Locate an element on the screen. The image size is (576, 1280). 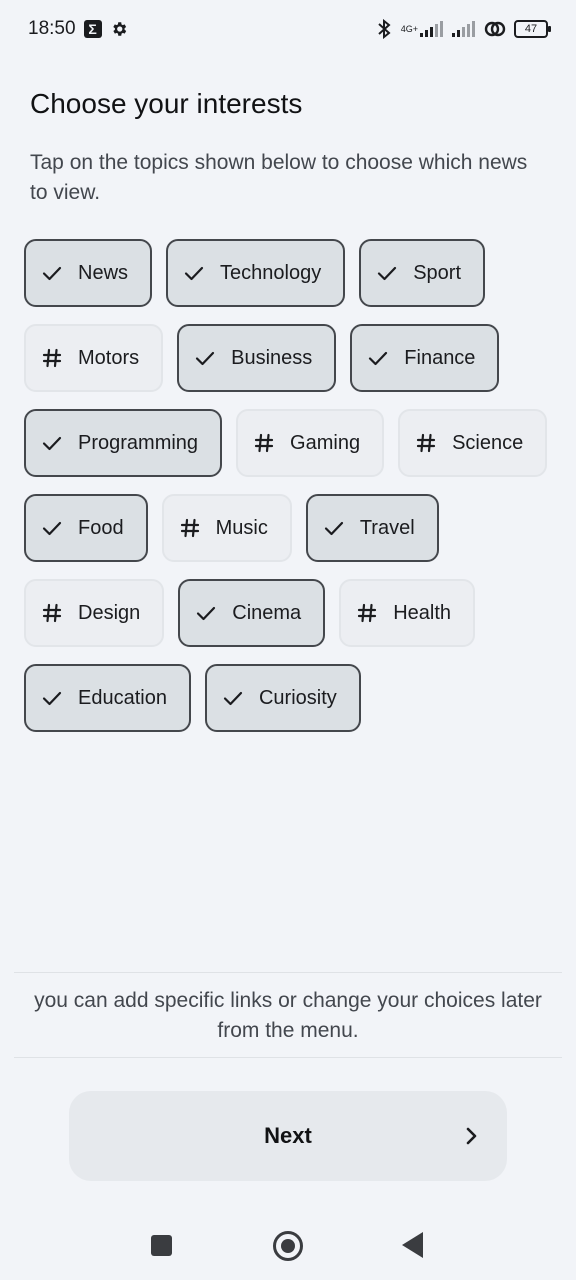
next-button-label: Next is located at coordinates (288, 1135).